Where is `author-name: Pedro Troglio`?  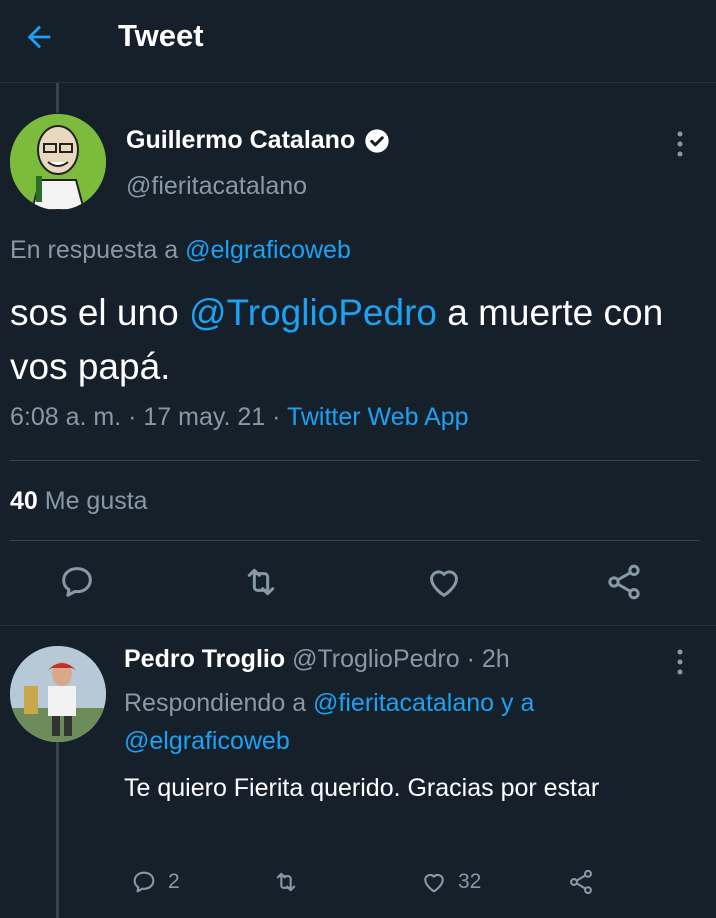
author-name: Pedro Troglio is located at coordinates (204, 659).